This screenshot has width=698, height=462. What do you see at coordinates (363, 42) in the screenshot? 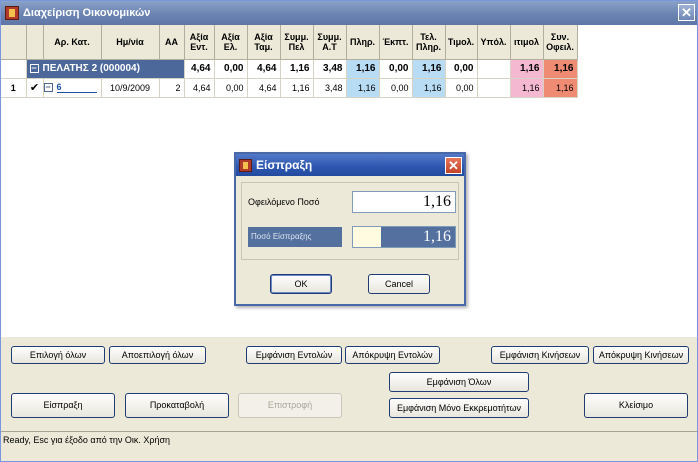
I see `col-header: Πληρ.` at bounding box center [363, 42].